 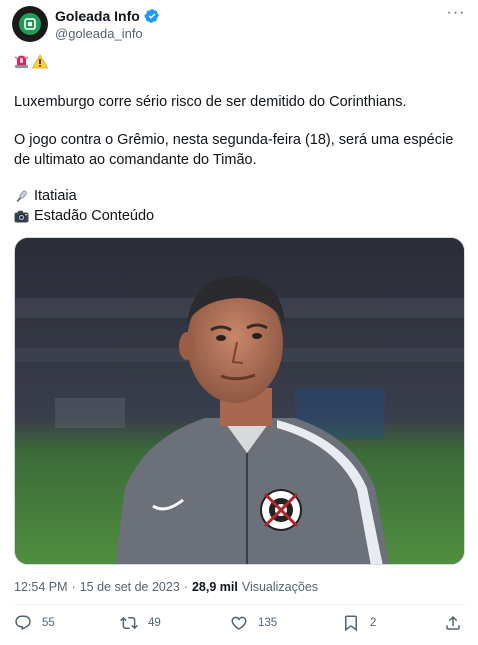 What do you see at coordinates (41, 587) in the screenshot?
I see `tweet-time: 12:54 PM` at bounding box center [41, 587].